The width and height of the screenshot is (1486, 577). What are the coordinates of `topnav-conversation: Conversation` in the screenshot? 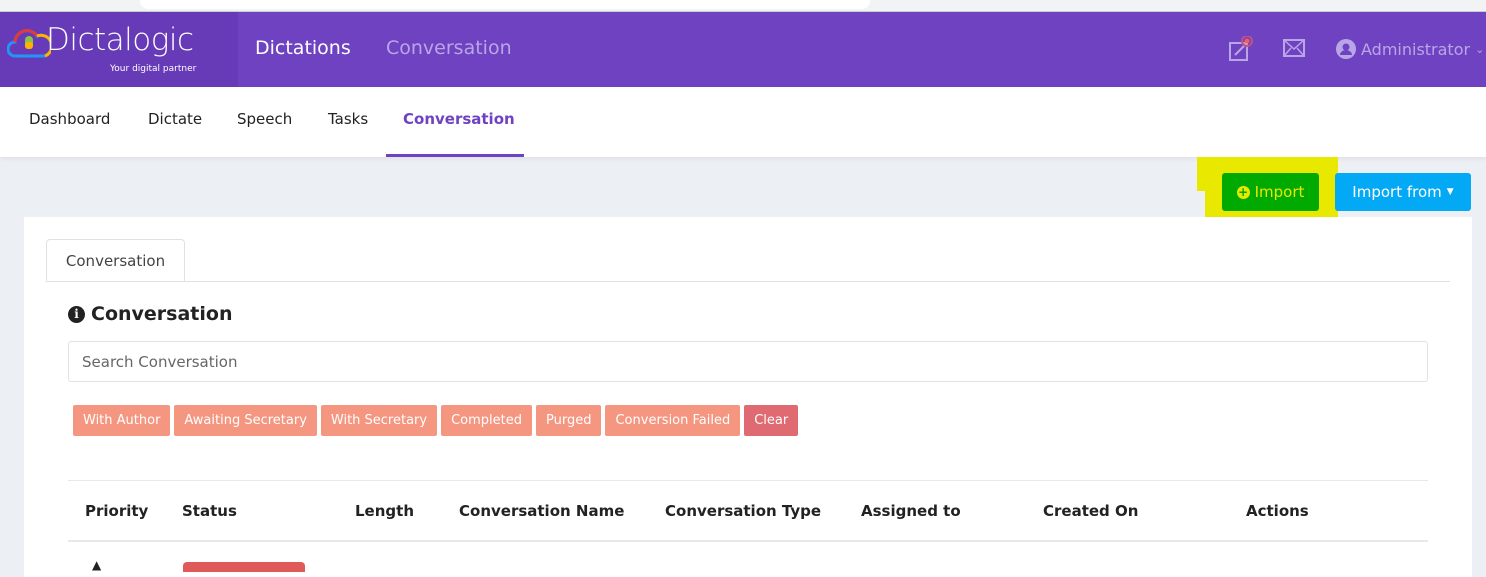 It's located at (449, 48).